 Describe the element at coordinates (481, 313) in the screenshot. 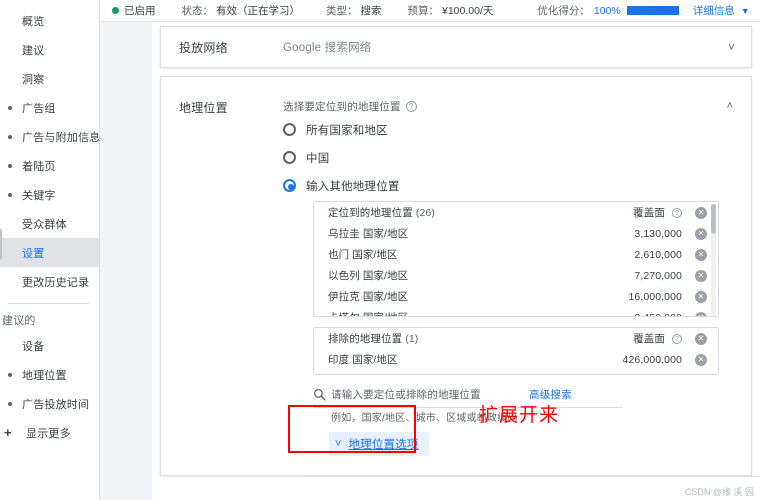

I see `location-name: 卡塔尔 国家/地区` at that location.